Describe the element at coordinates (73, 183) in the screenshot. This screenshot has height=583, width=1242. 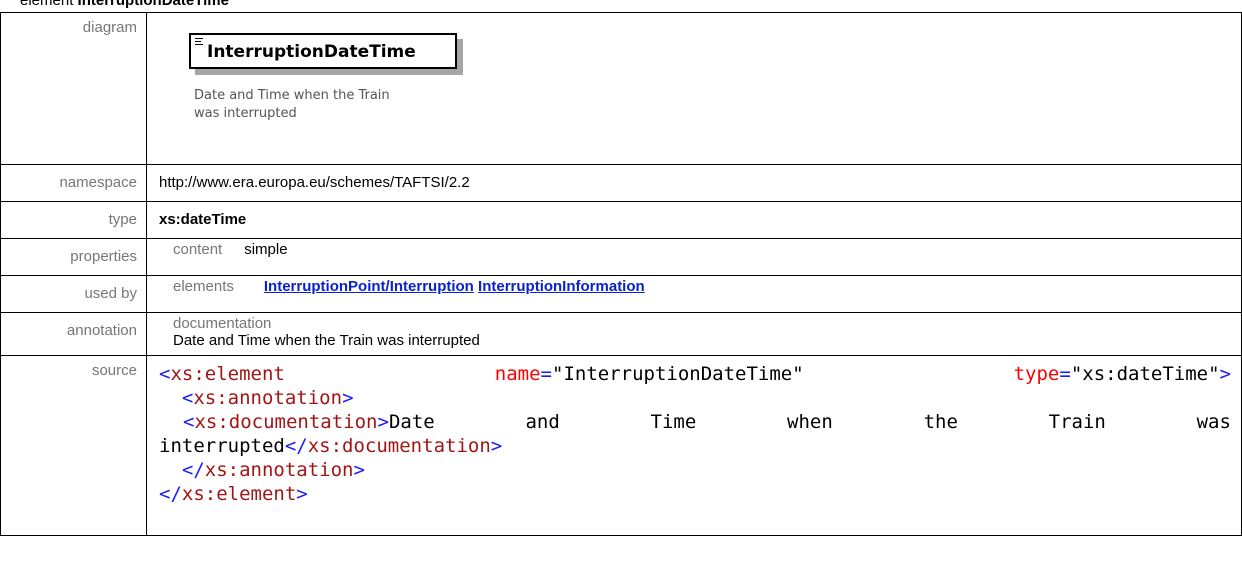
I see `label-namespace: namespace` at that location.